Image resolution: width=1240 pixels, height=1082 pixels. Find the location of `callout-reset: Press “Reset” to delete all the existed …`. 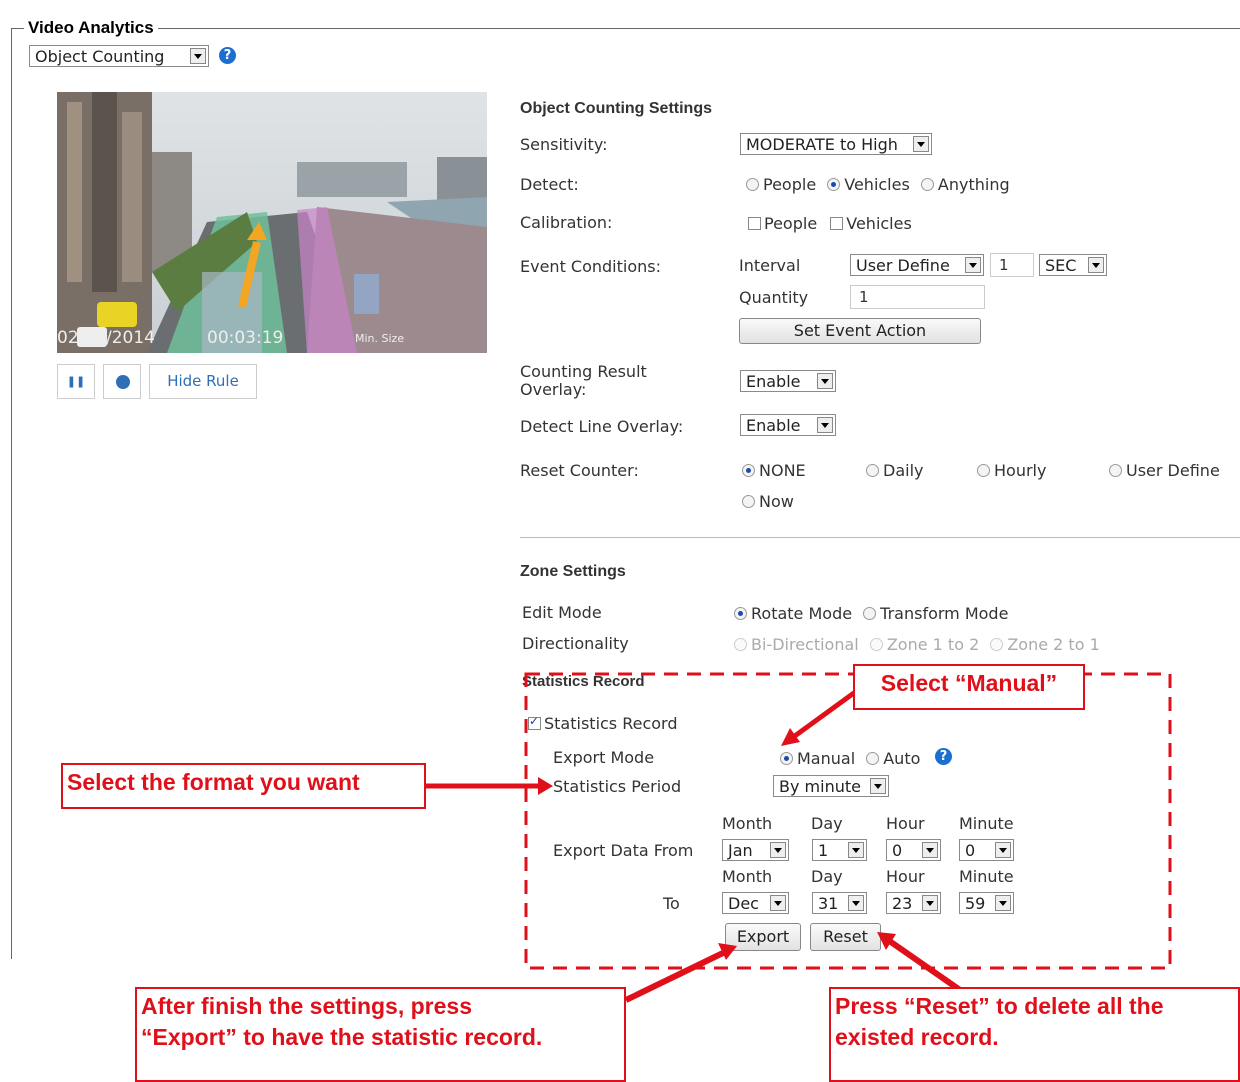

callout-reset: Press “Reset” to delete all the existed … is located at coordinates (1034, 1034).